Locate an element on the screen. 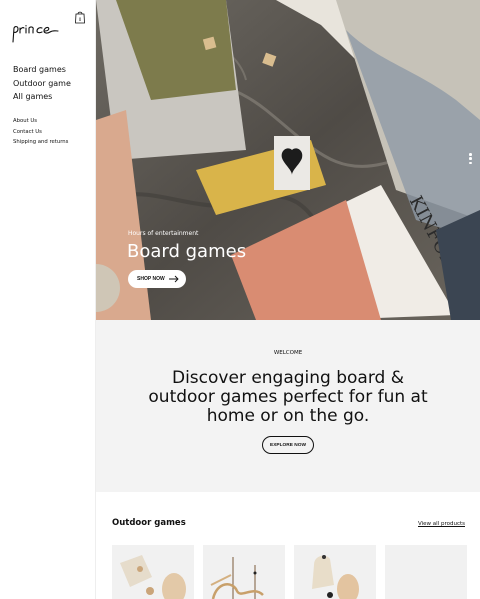 The image size is (480, 599). shop-now-label: SHOP NOW is located at coordinates (151, 279).